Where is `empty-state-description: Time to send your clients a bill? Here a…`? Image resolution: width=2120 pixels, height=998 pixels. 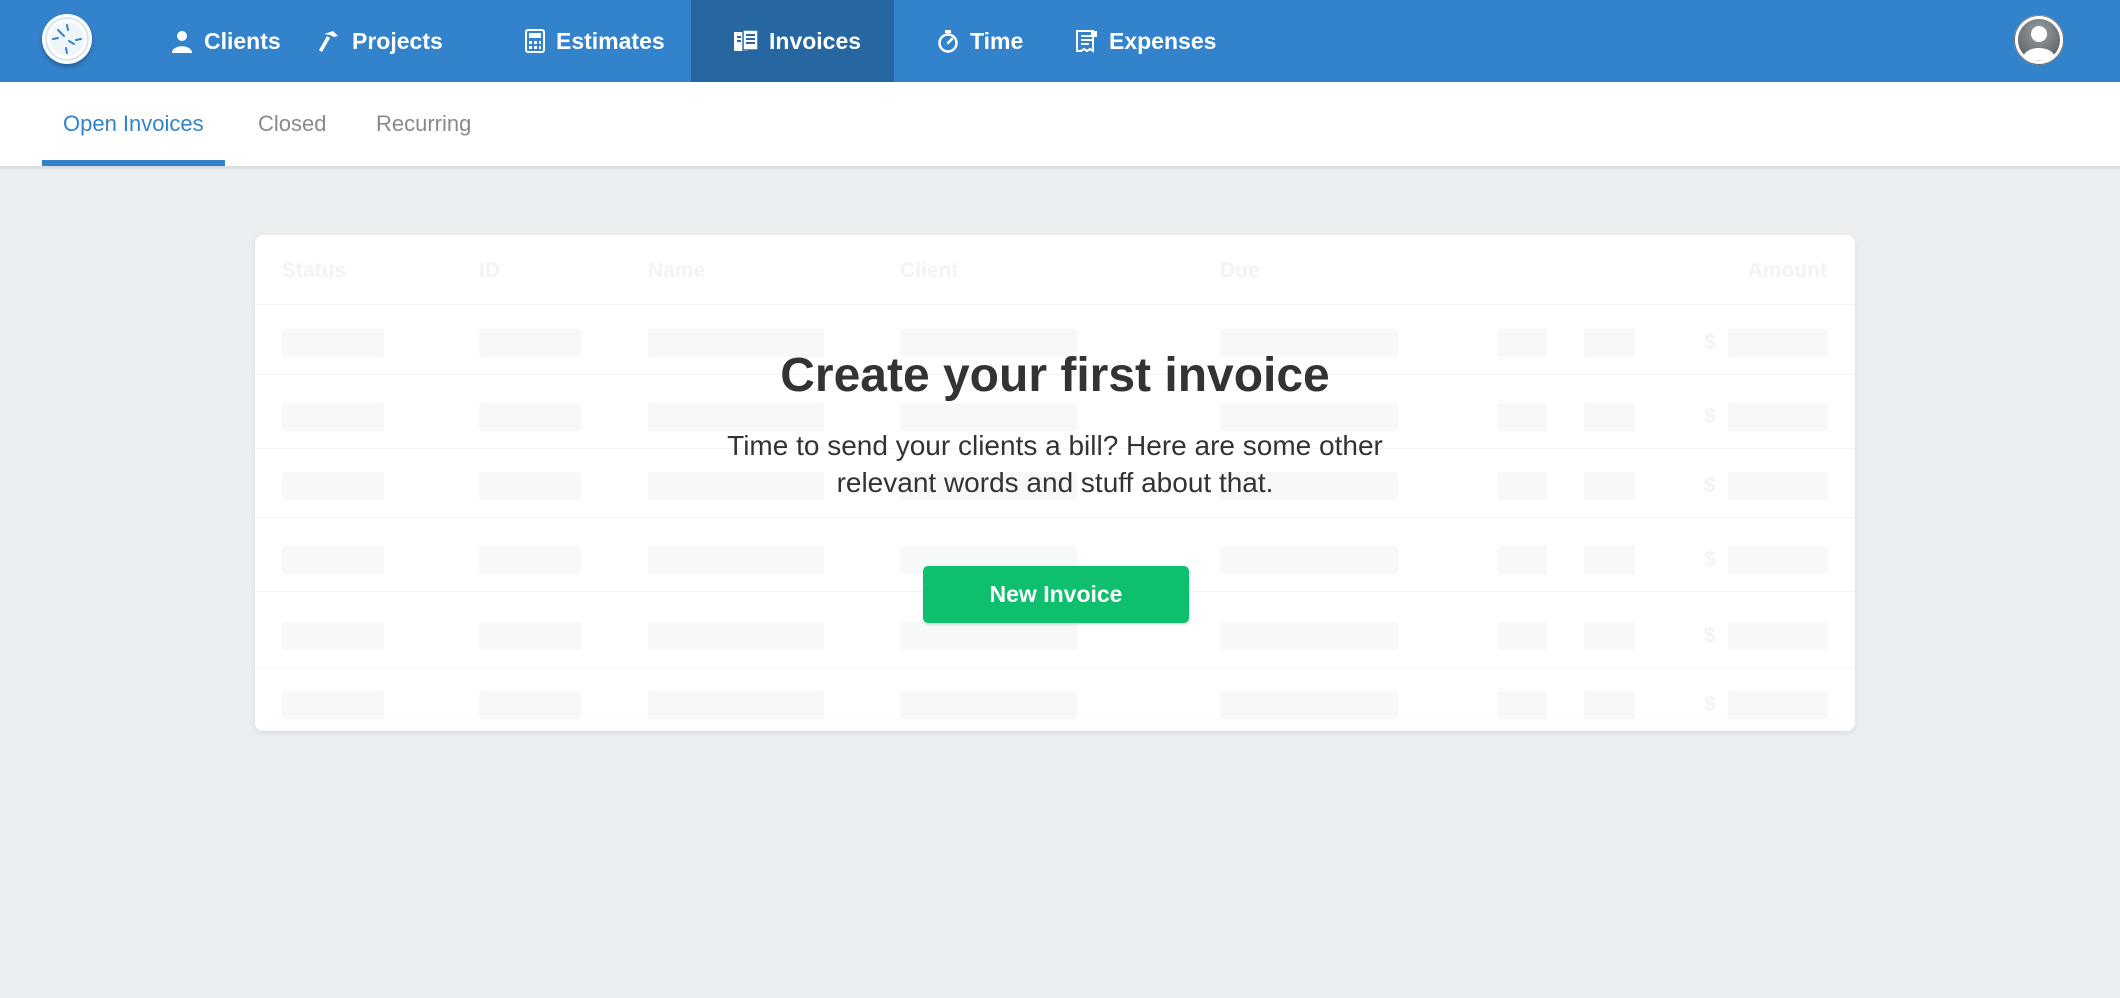
empty-state-description: Time to send your clients a bill? Here a… is located at coordinates (1055, 464).